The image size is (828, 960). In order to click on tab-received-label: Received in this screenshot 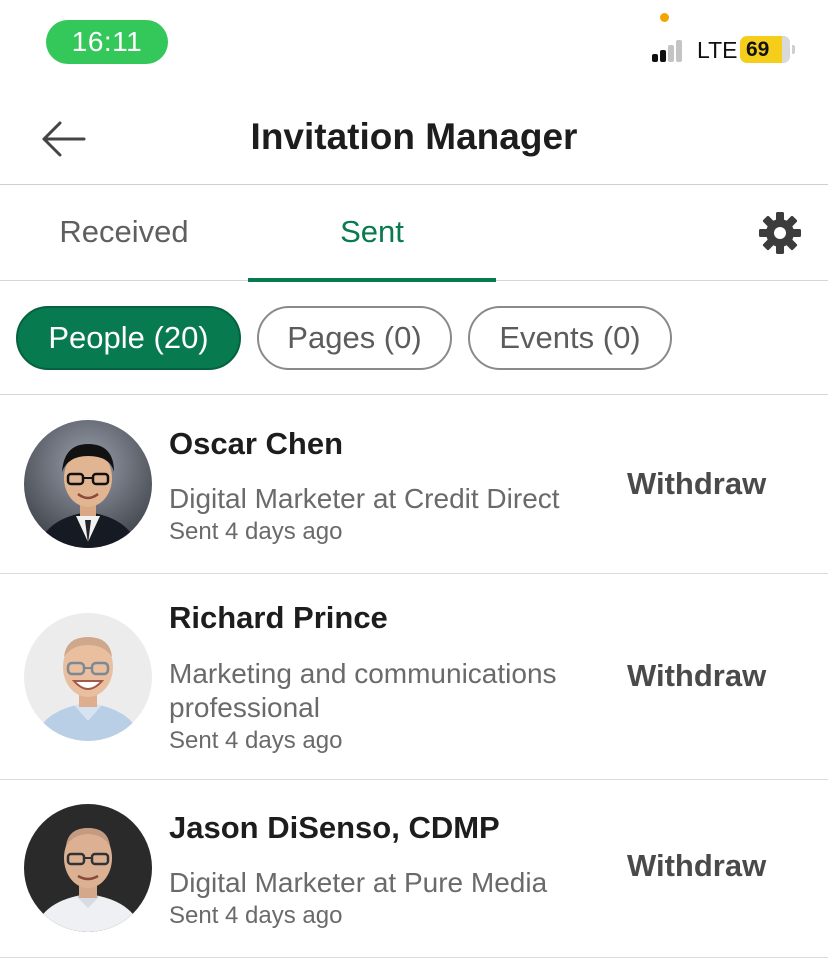, I will do `click(124, 231)`.